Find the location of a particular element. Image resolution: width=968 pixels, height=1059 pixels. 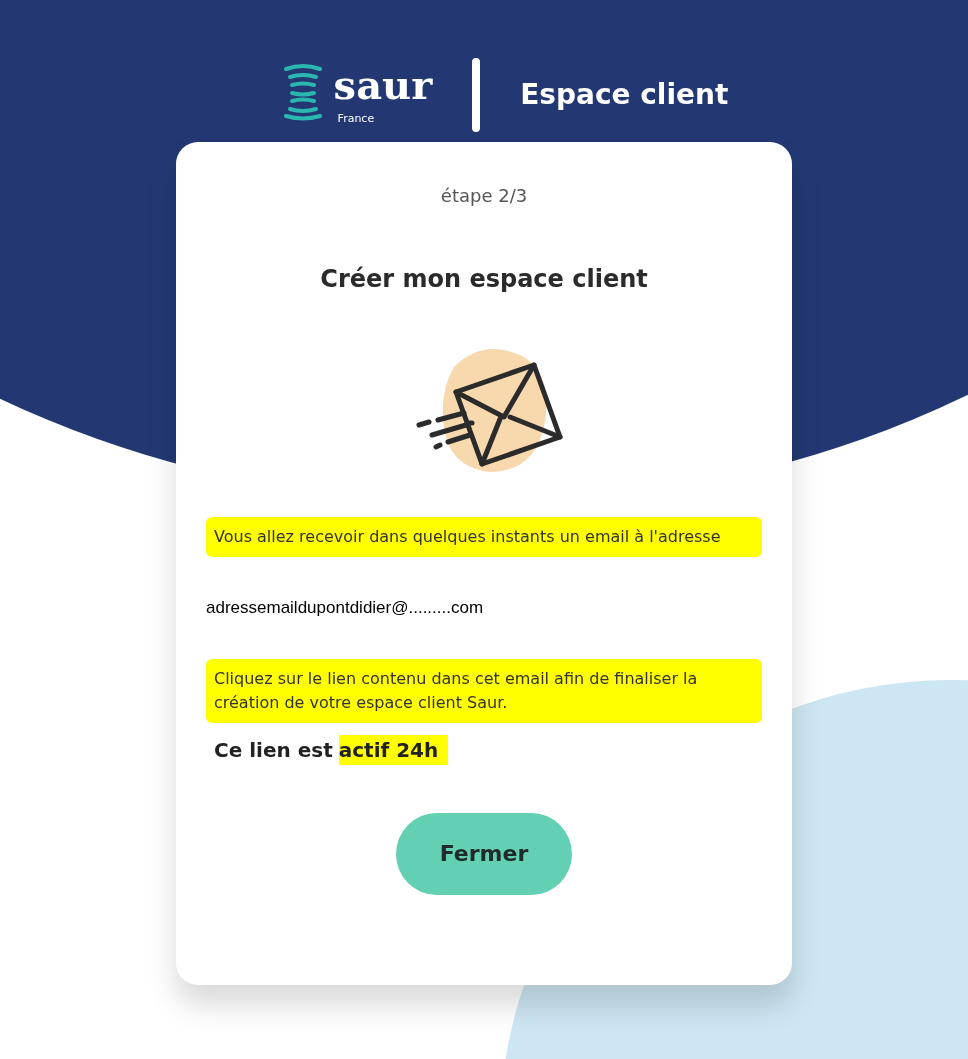

notice-text: actif 24h is located at coordinates (393, 749).